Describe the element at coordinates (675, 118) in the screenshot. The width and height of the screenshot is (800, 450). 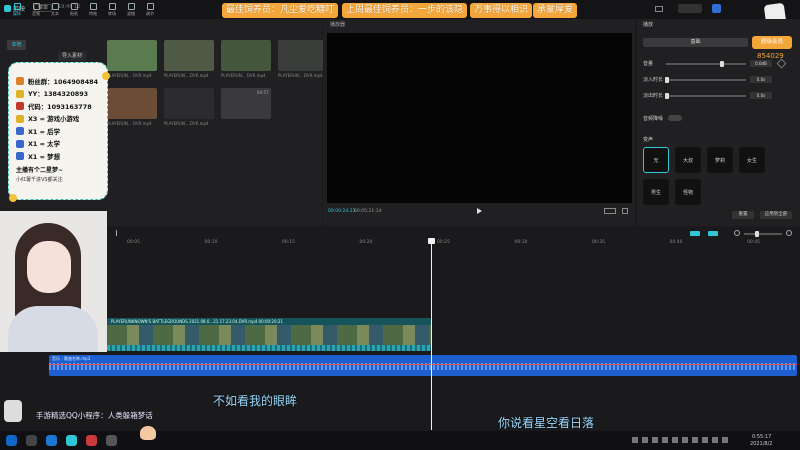
I see `denoise-toggle` at that location.